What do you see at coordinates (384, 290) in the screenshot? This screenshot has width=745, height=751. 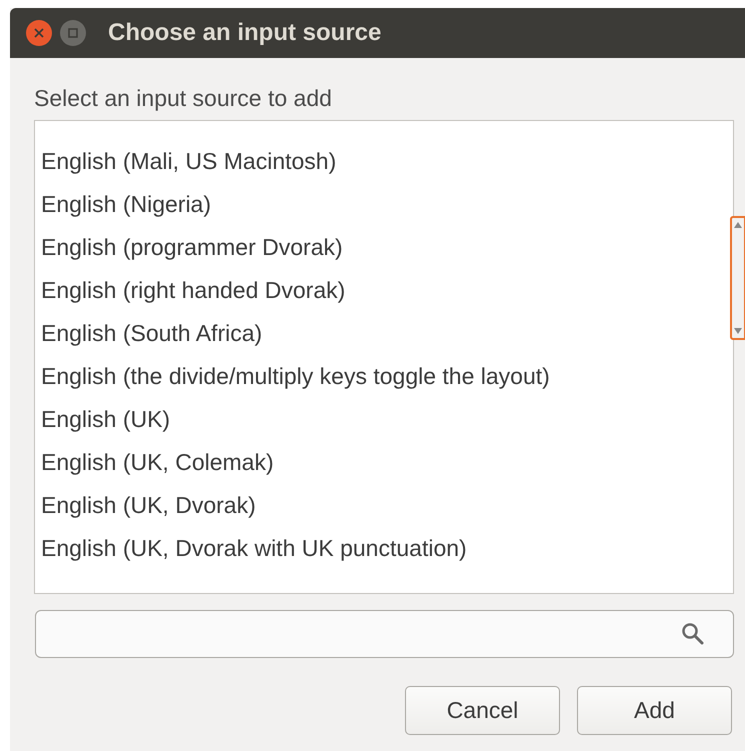 I see `list-item: English (right handed Dvorak)` at bounding box center [384, 290].